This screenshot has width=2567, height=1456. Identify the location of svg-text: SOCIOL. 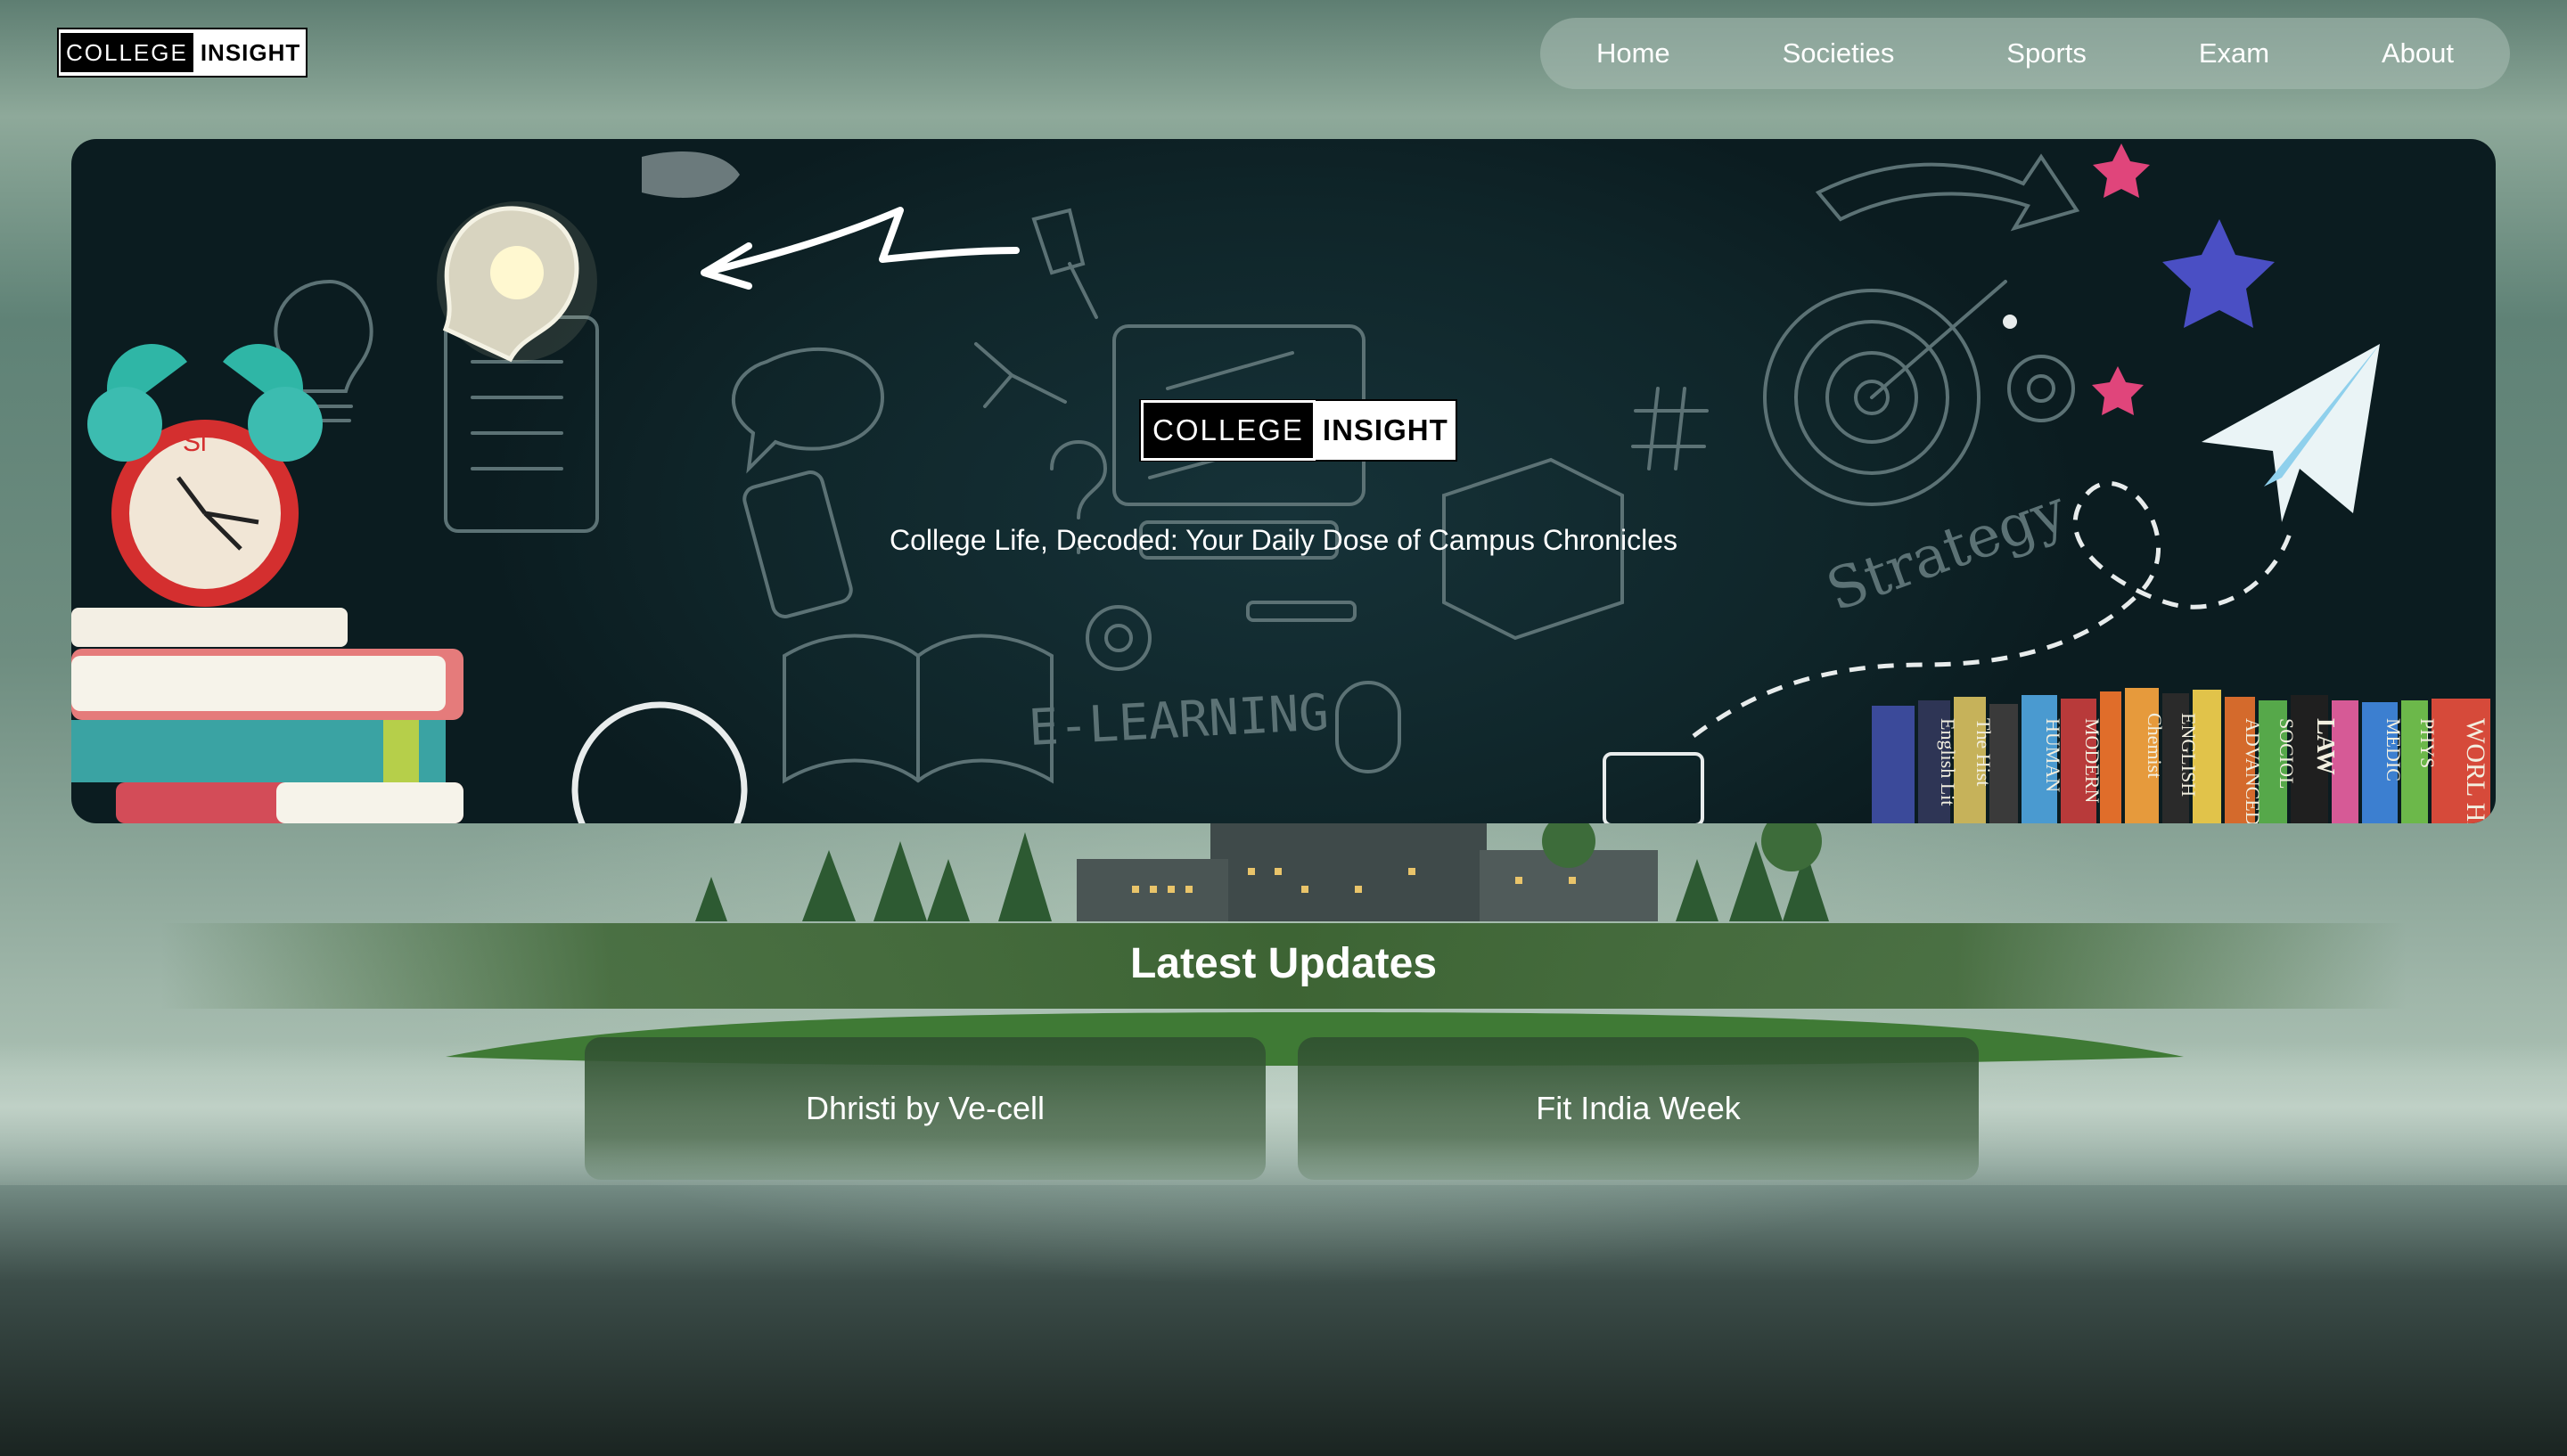
(2287, 753).